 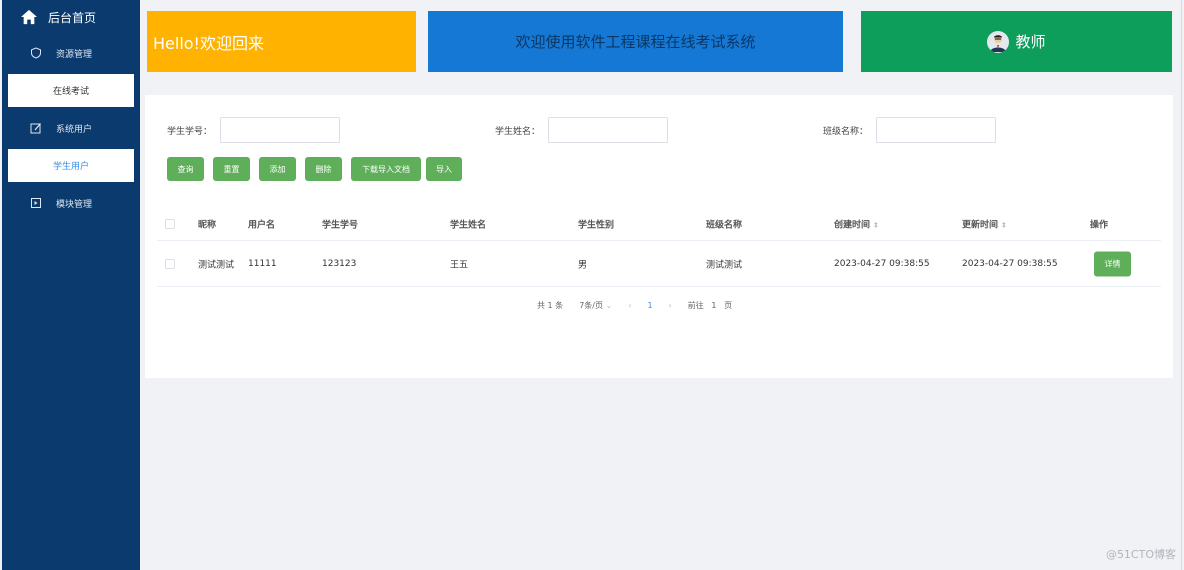 I want to click on sidebar-subitem-online-exam: 在线考试, so click(x=71, y=90).